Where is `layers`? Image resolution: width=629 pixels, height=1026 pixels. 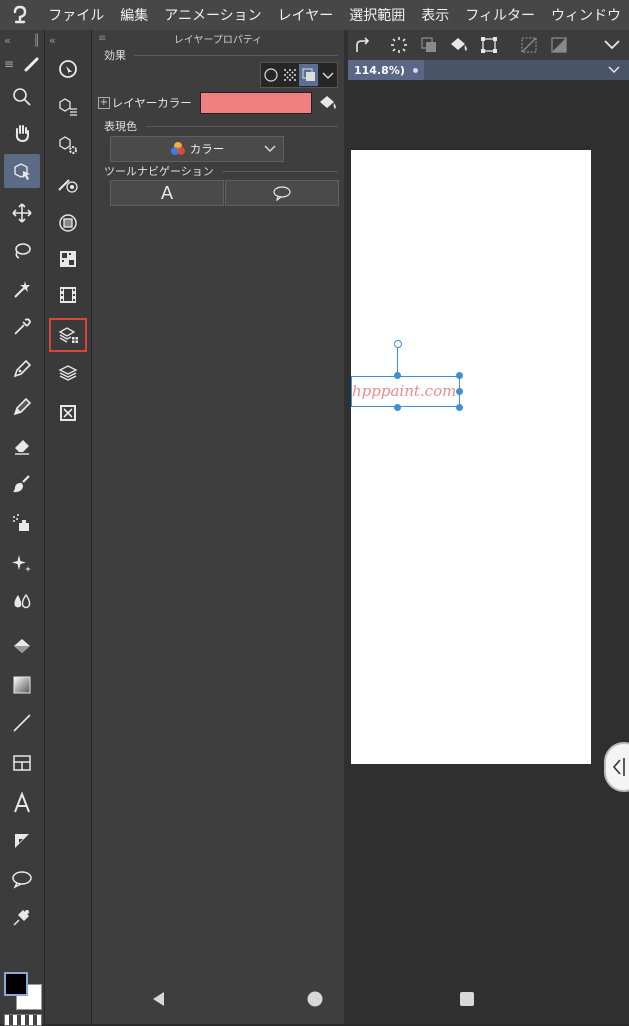
layers is located at coordinates (68, 373).